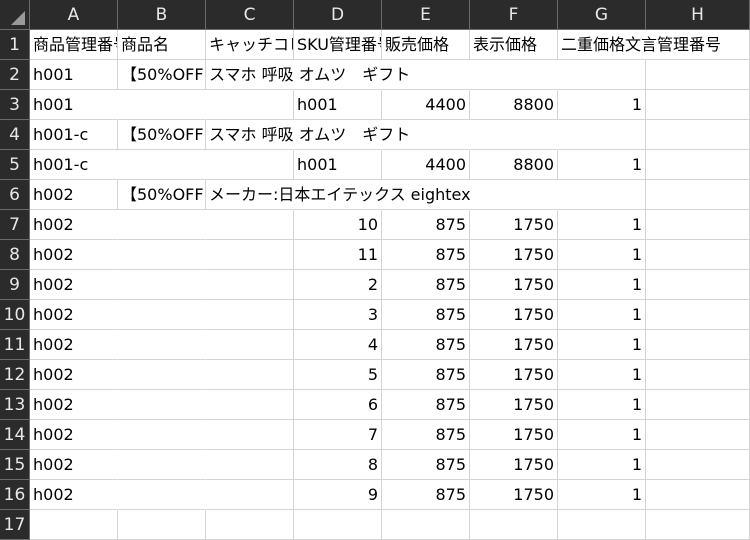 The height and width of the screenshot is (540, 750). I want to click on cell-b17, so click(162, 525).